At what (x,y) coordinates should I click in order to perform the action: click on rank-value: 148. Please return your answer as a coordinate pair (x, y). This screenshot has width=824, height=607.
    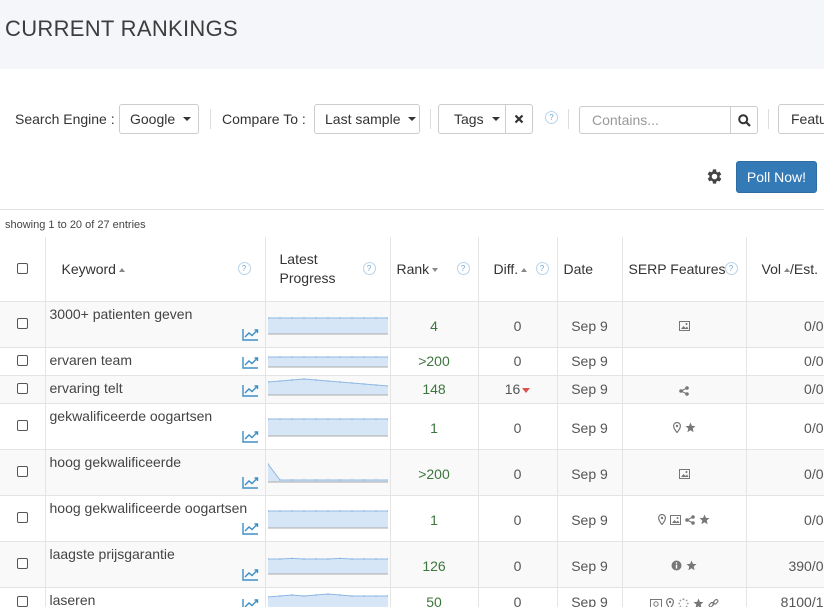
    Looking at the image, I should click on (434, 389).